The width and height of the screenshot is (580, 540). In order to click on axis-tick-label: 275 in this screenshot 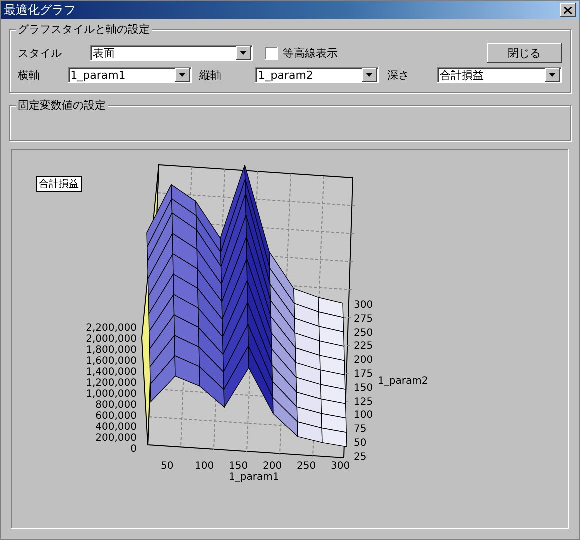, I will do `click(364, 319)`.